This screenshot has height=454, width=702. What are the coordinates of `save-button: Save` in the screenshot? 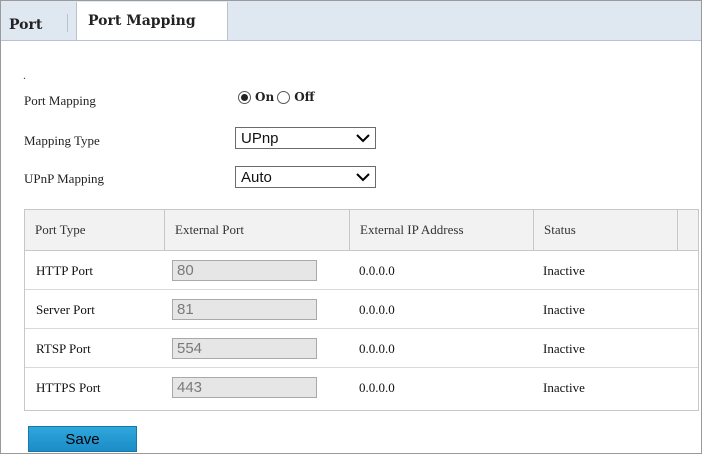 It's located at (82, 439).